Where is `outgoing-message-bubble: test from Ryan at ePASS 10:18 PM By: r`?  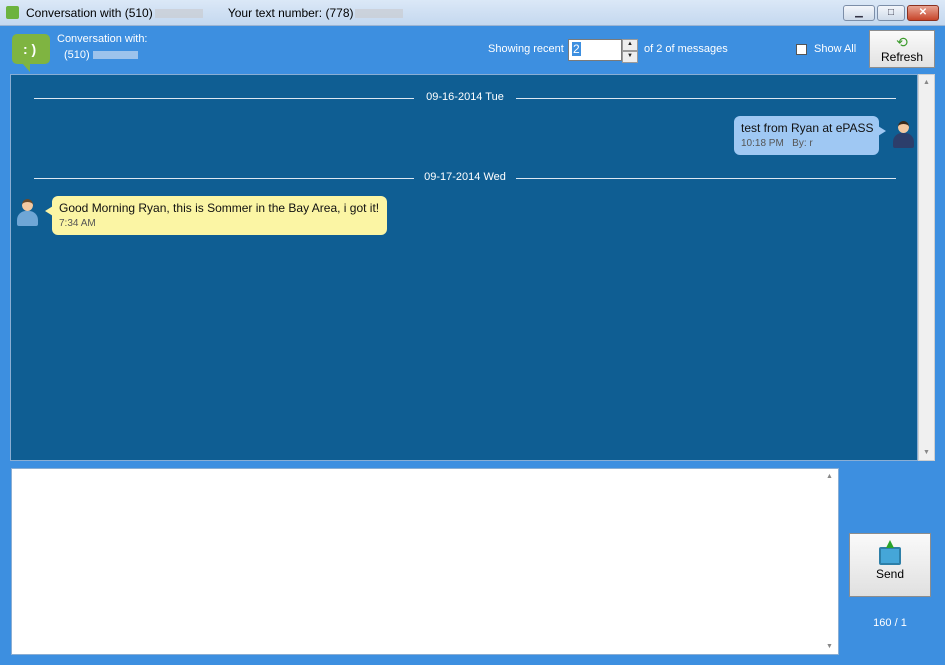
outgoing-message-bubble: test from Ryan at ePASS 10:18 PM By: r is located at coordinates (810, 135).